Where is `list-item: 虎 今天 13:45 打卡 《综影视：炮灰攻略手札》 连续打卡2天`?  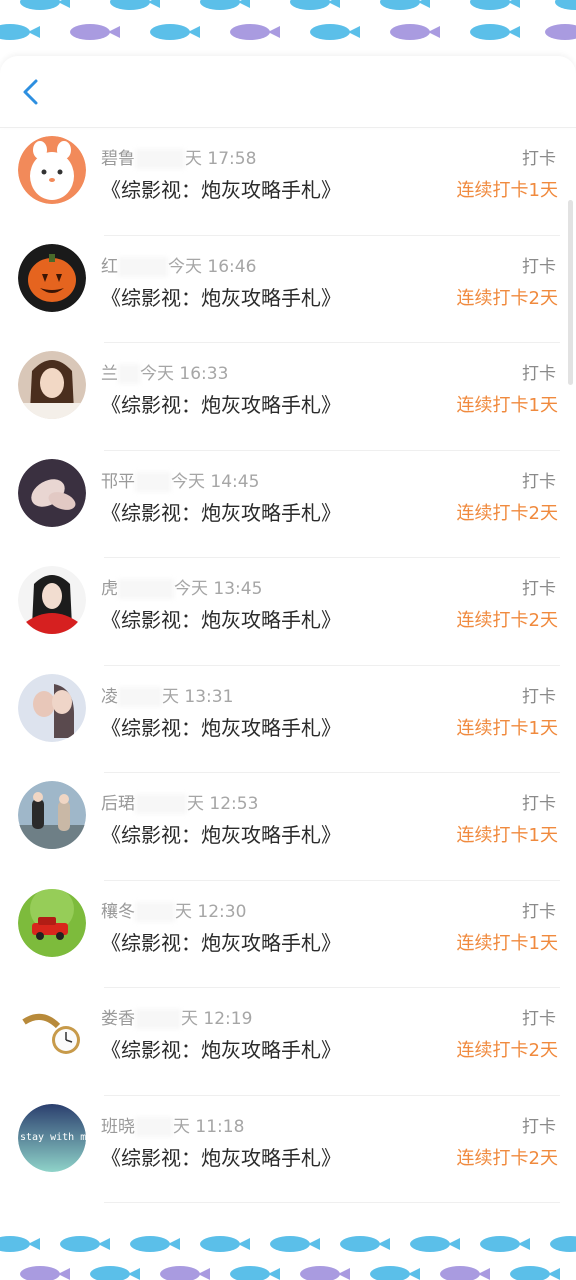
list-item: 虎 今天 13:45 打卡 《综影视：炮灰攻略手札》 连续打卡2天 is located at coordinates (288, 612).